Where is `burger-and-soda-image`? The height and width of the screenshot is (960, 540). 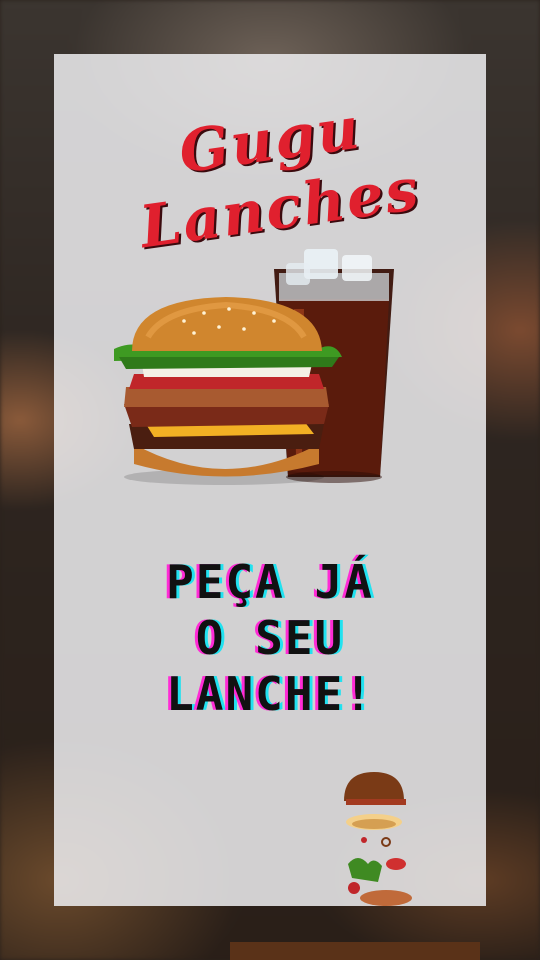 burger-and-soda-image is located at coordinates (254, 367).